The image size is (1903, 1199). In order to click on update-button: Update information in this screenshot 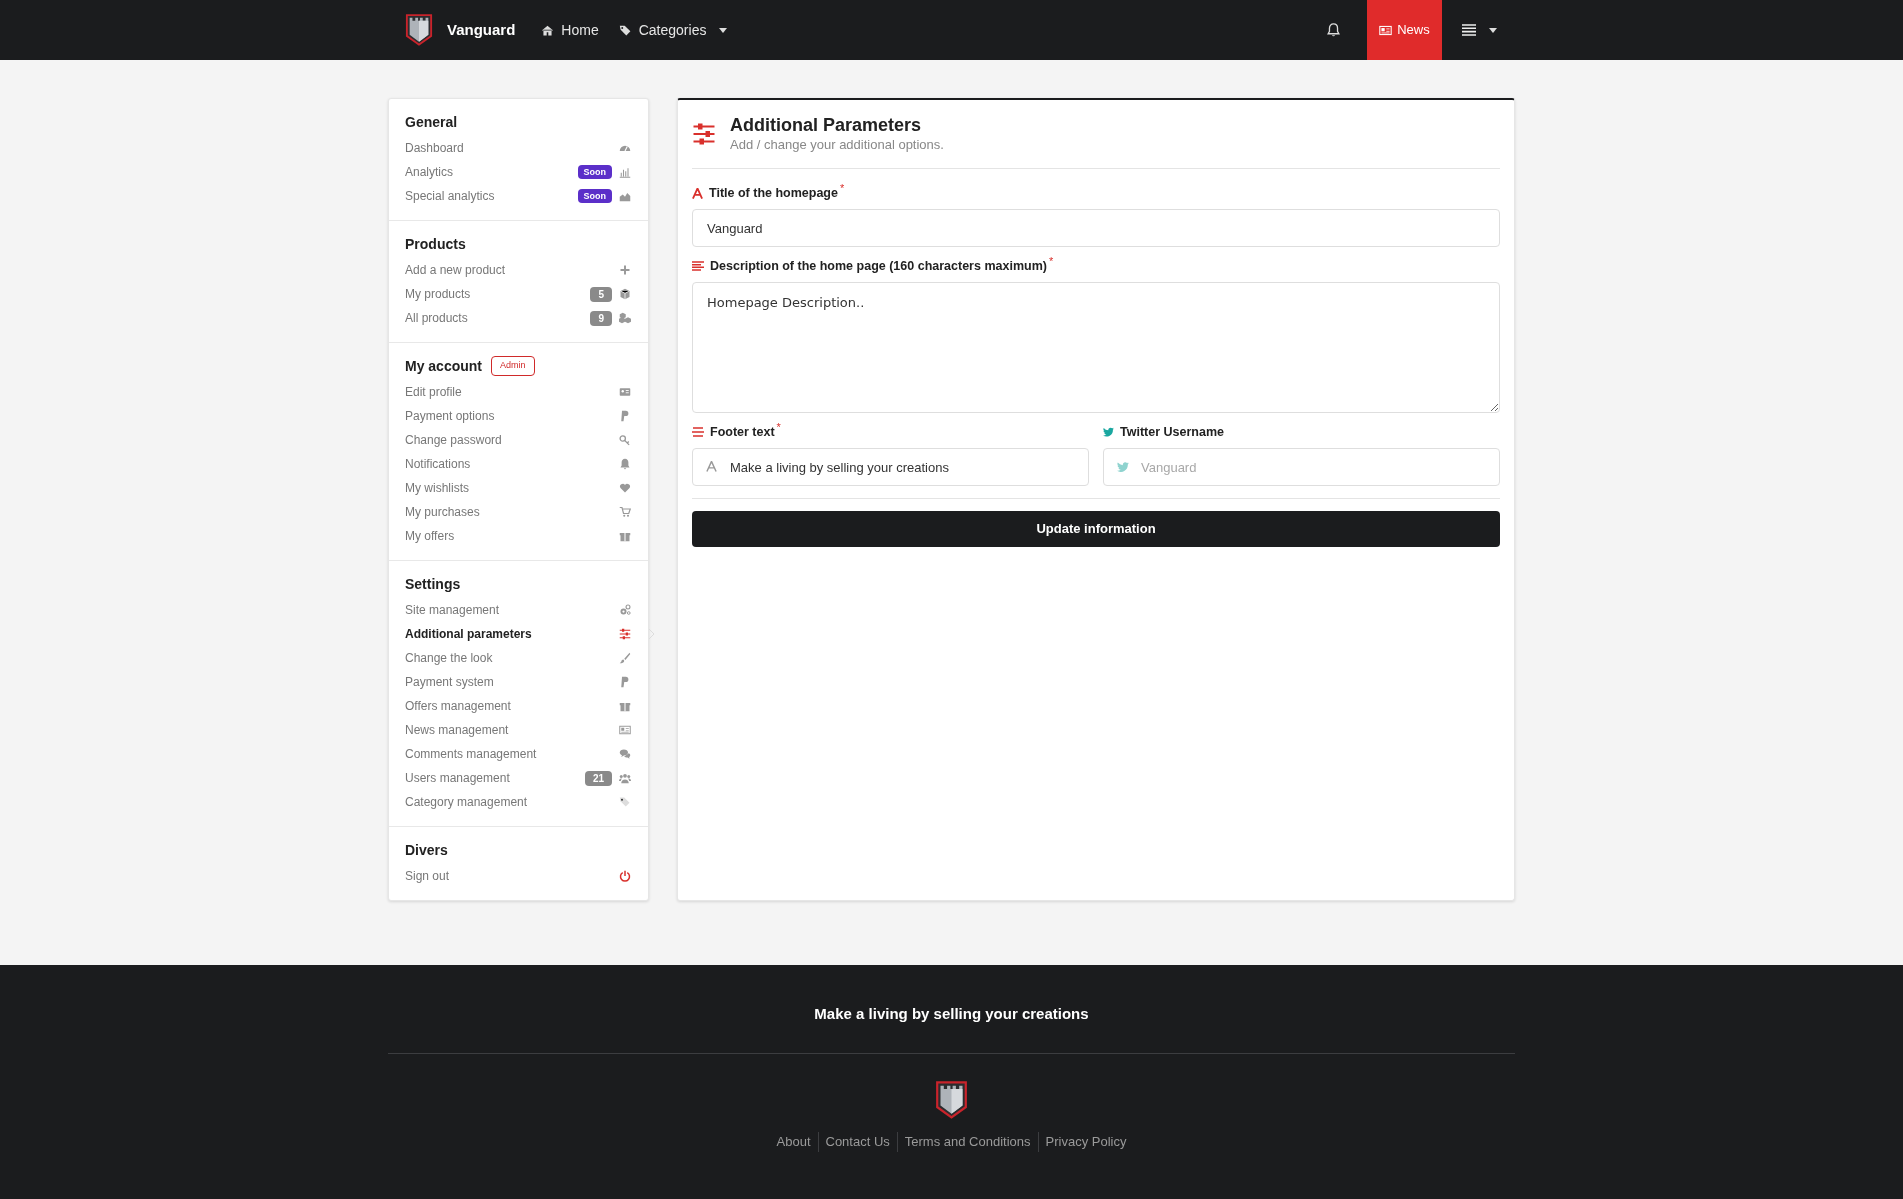, I will do `click(1096, 529)`.